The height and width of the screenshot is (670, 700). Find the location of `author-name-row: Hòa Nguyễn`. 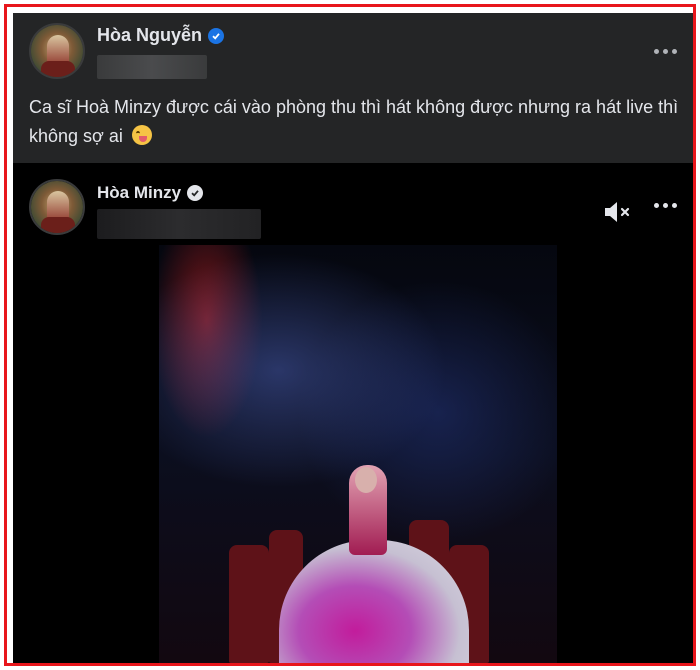

author-name-row: Hòa Nguyễn is located at coordinates (161, 35).